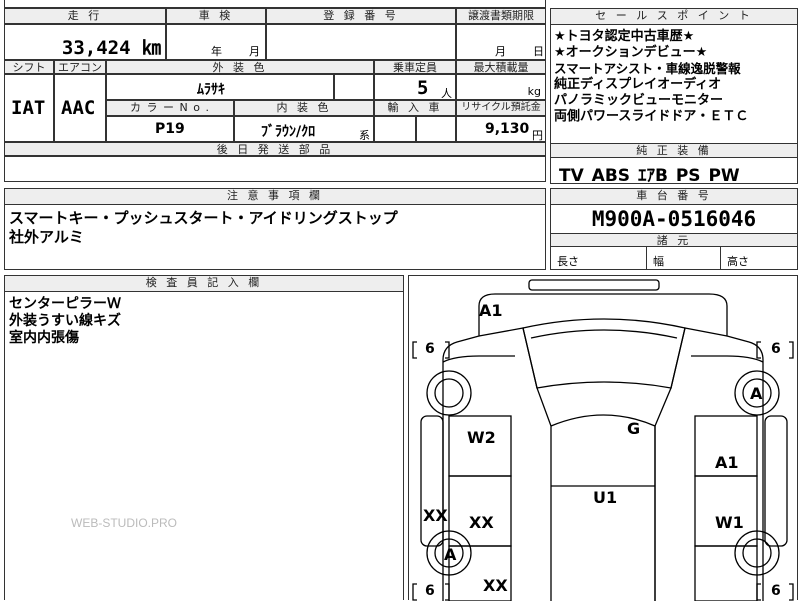  I want to click on capacity-value-cell: 5 人, so click(415, 87).